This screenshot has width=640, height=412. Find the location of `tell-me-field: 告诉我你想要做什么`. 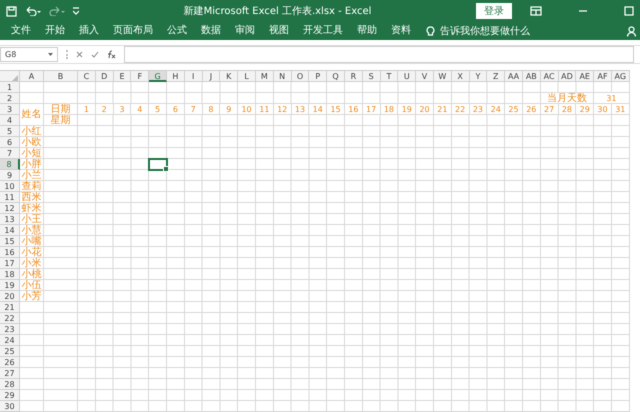

tell-me-field: 告诉我你想要做什么 is located at coordinates (485, 31).